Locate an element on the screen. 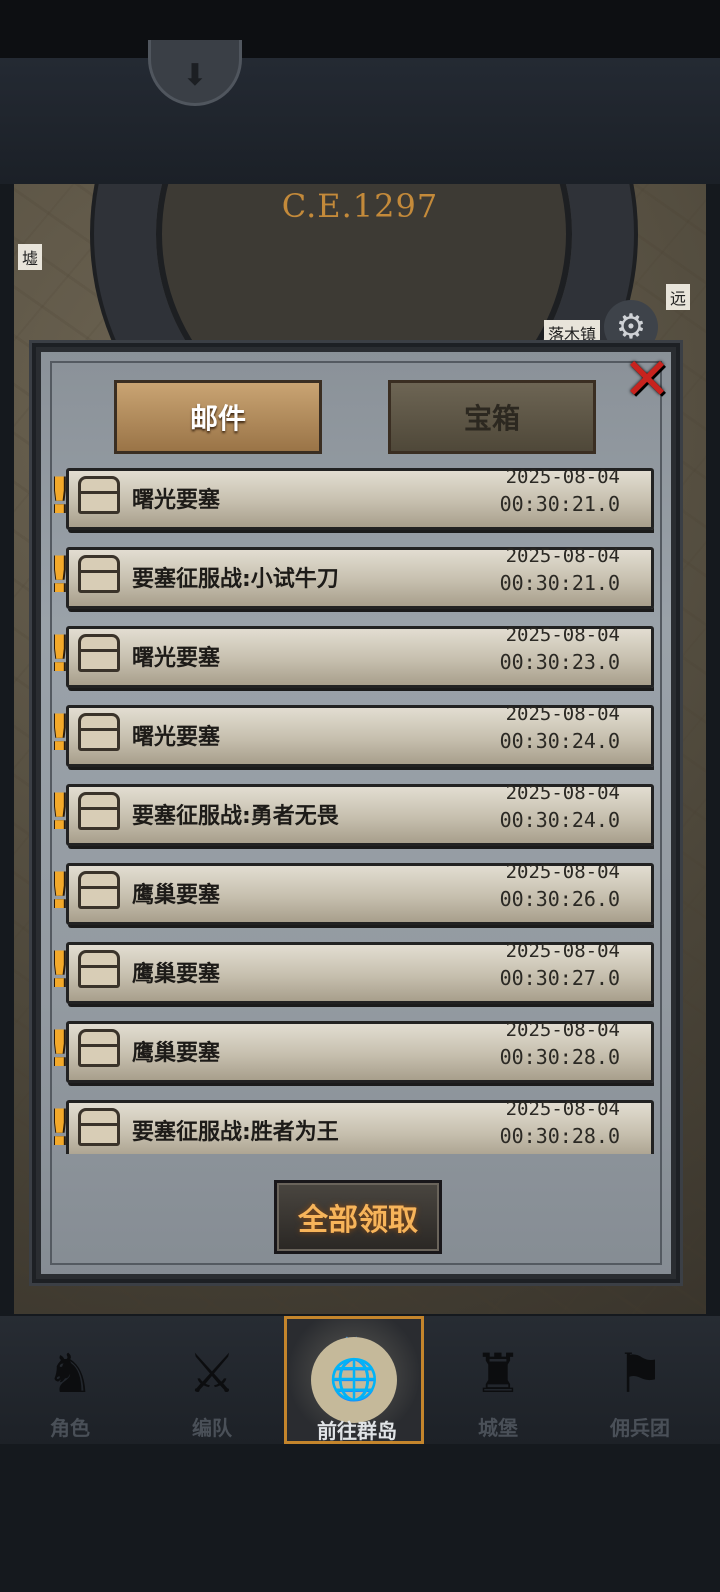 This screenshot has height=1592, width=720. nav-item-formation: ⚔ 编队 is located at coordinates (212, 1380).